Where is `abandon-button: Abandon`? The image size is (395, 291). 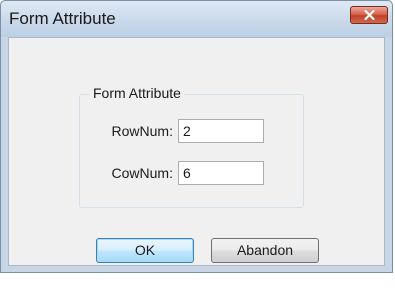 abandon-button: Abandon is located at coordinates (265, 250).